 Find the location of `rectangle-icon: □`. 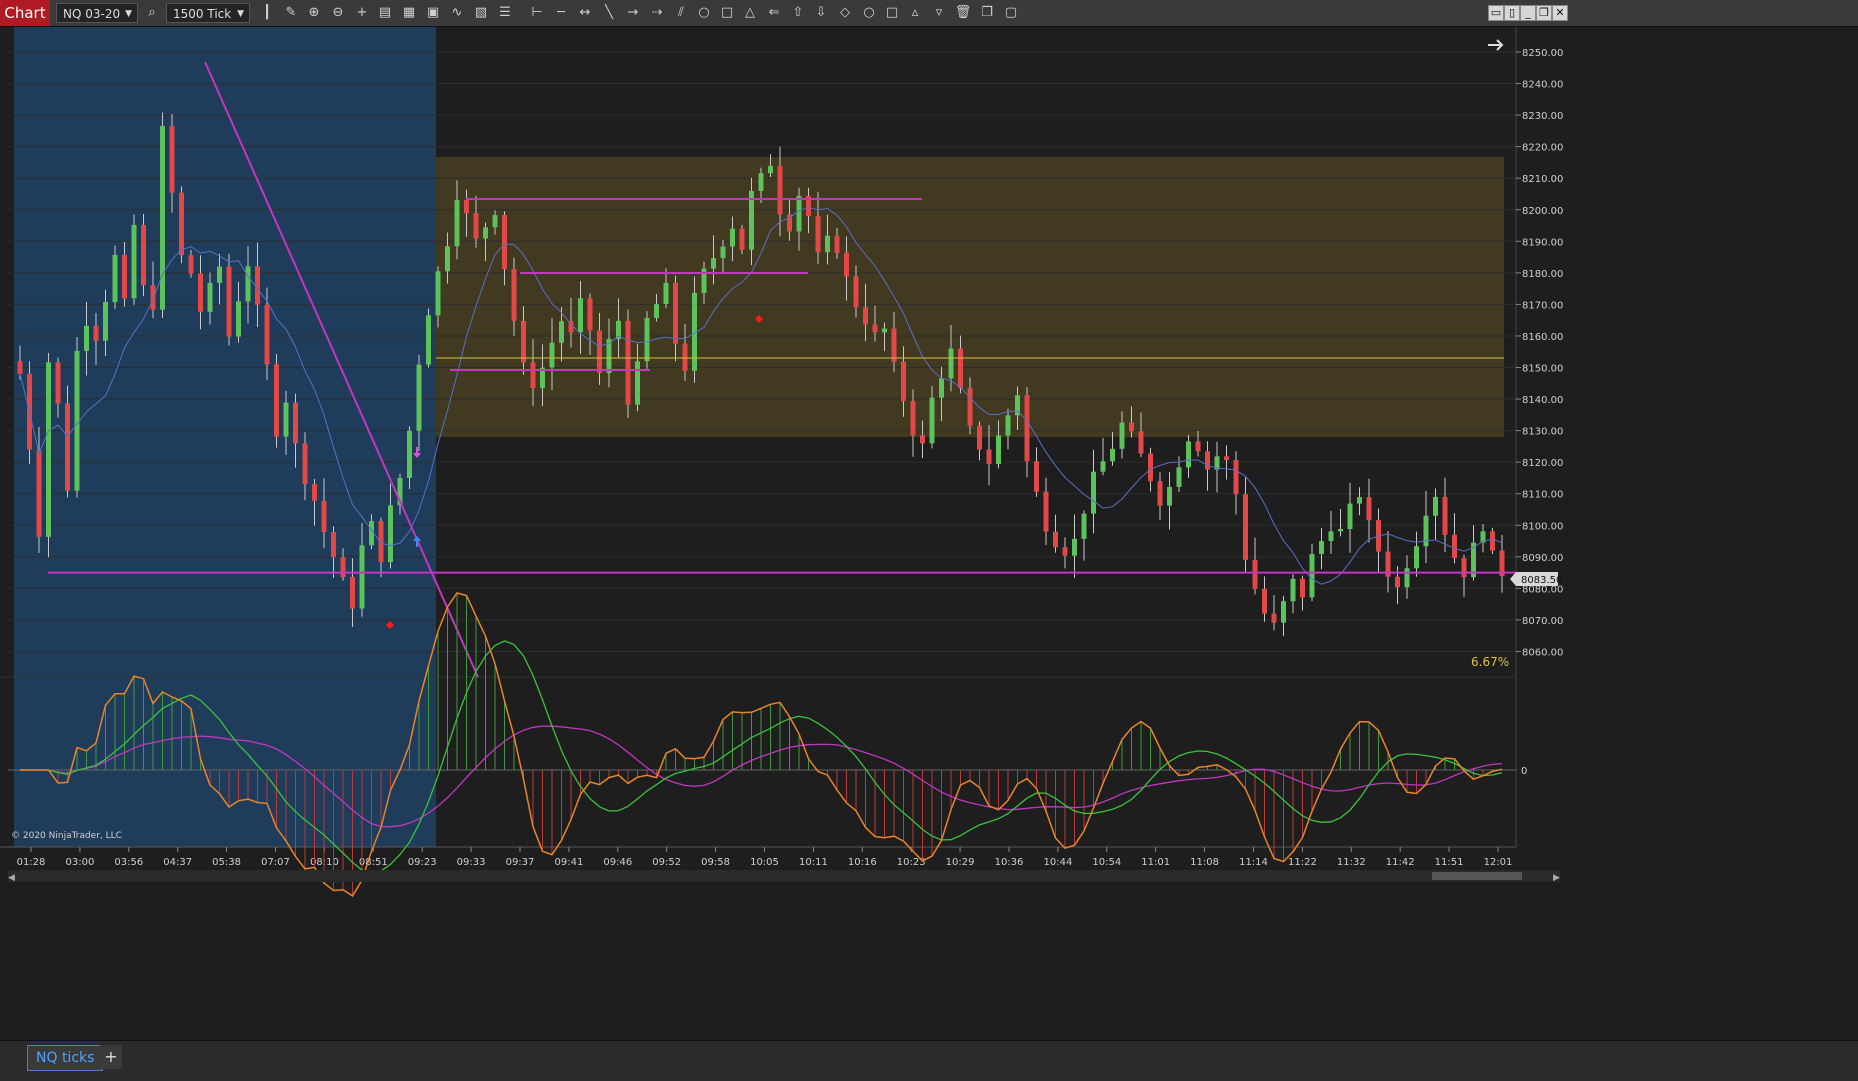

rectangle-icon: □ is located at coordinates (727, 13).